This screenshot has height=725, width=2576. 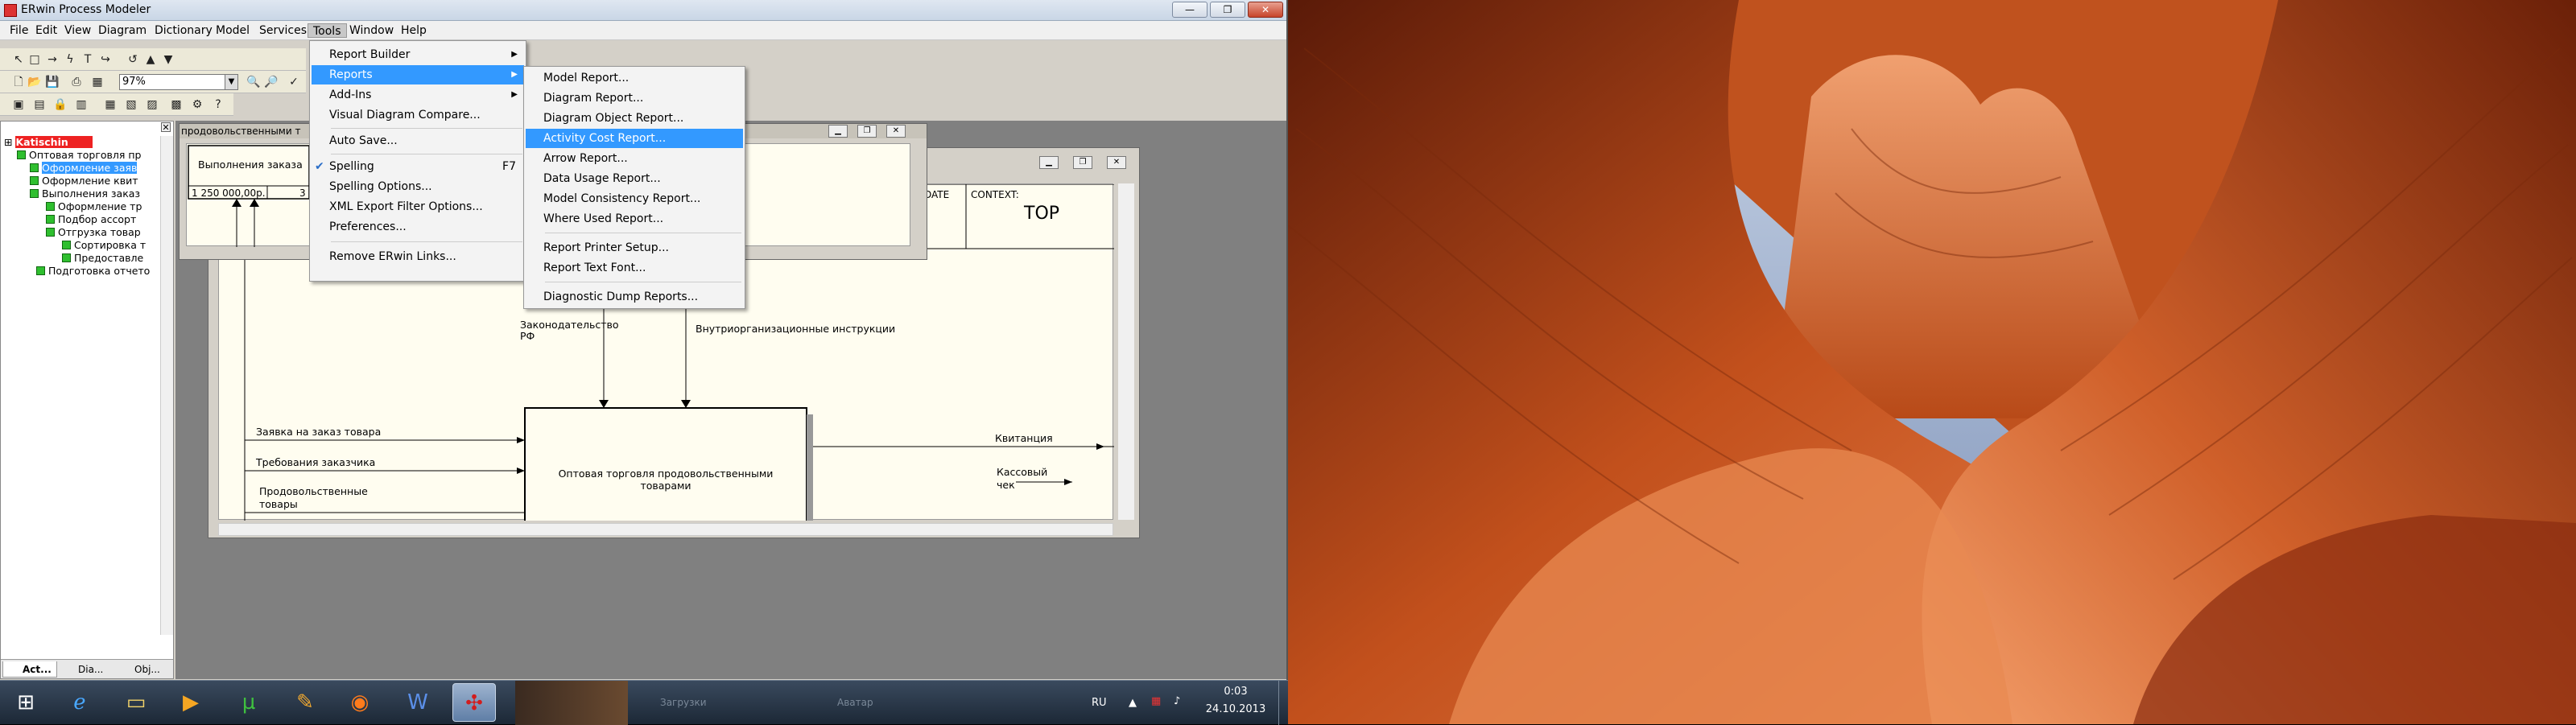 I want to click on menu-help: Help, so click(x=413, y=30).